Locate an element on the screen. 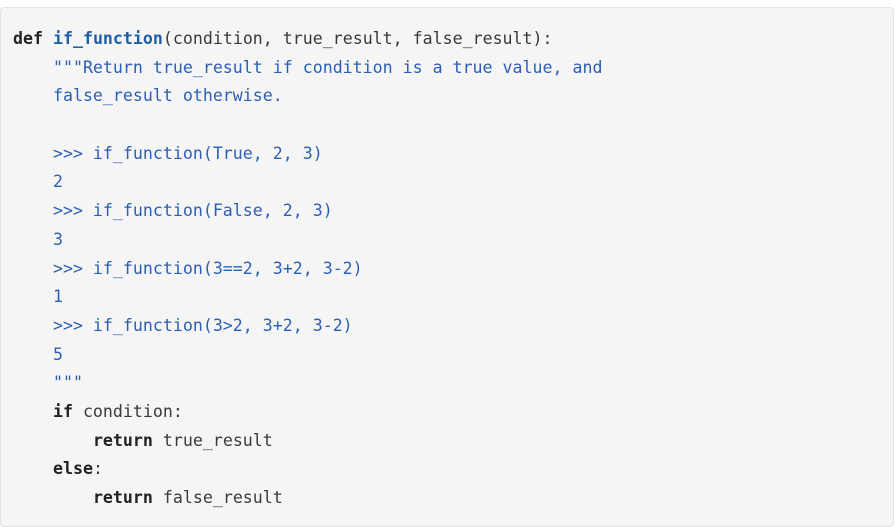 This screenshot has width=896, height=527. code-line: >>> if_function(False, 2, 3) is located at coordinates (307, 211).